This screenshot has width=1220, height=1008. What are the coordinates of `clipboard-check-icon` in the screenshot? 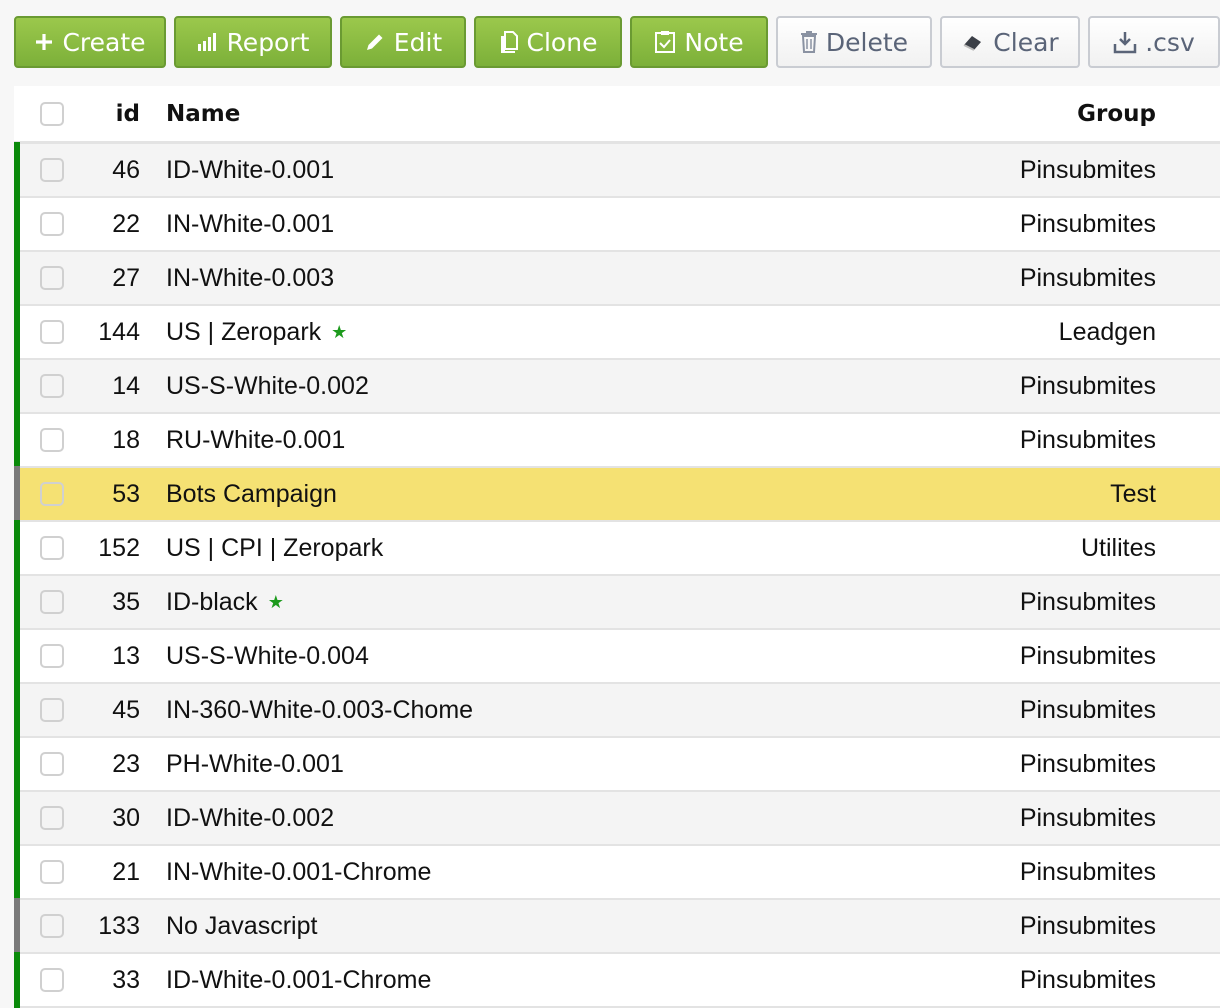 It's located at (665, 42).